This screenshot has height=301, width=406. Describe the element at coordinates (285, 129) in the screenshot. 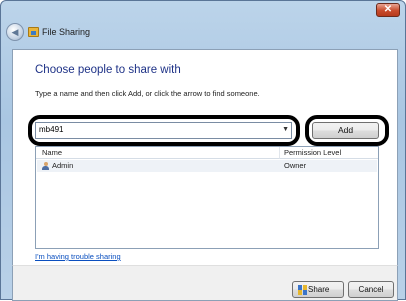

I see `dropdown-arrow-icon: ▼` at that location.